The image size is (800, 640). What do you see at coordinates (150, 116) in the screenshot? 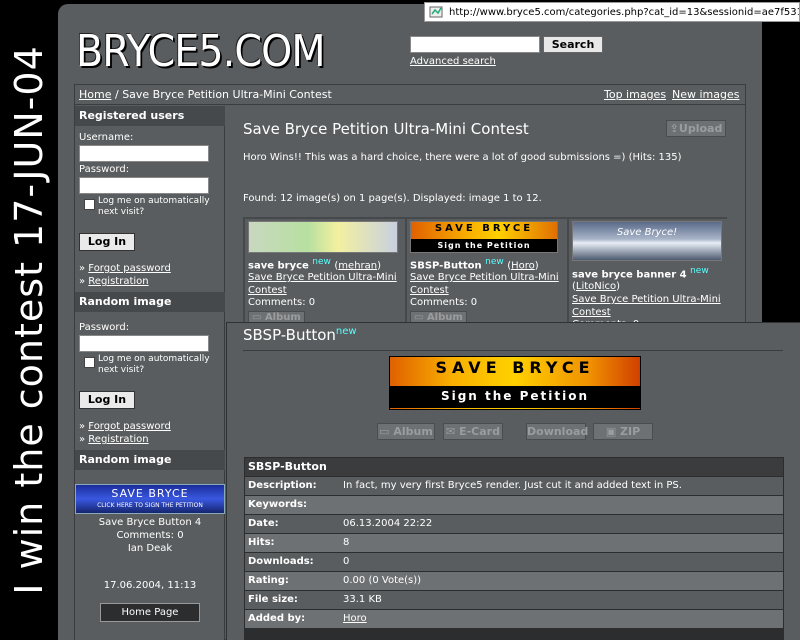
I see `registered-users-heading: Registered users` at bounding box center [150, 116].